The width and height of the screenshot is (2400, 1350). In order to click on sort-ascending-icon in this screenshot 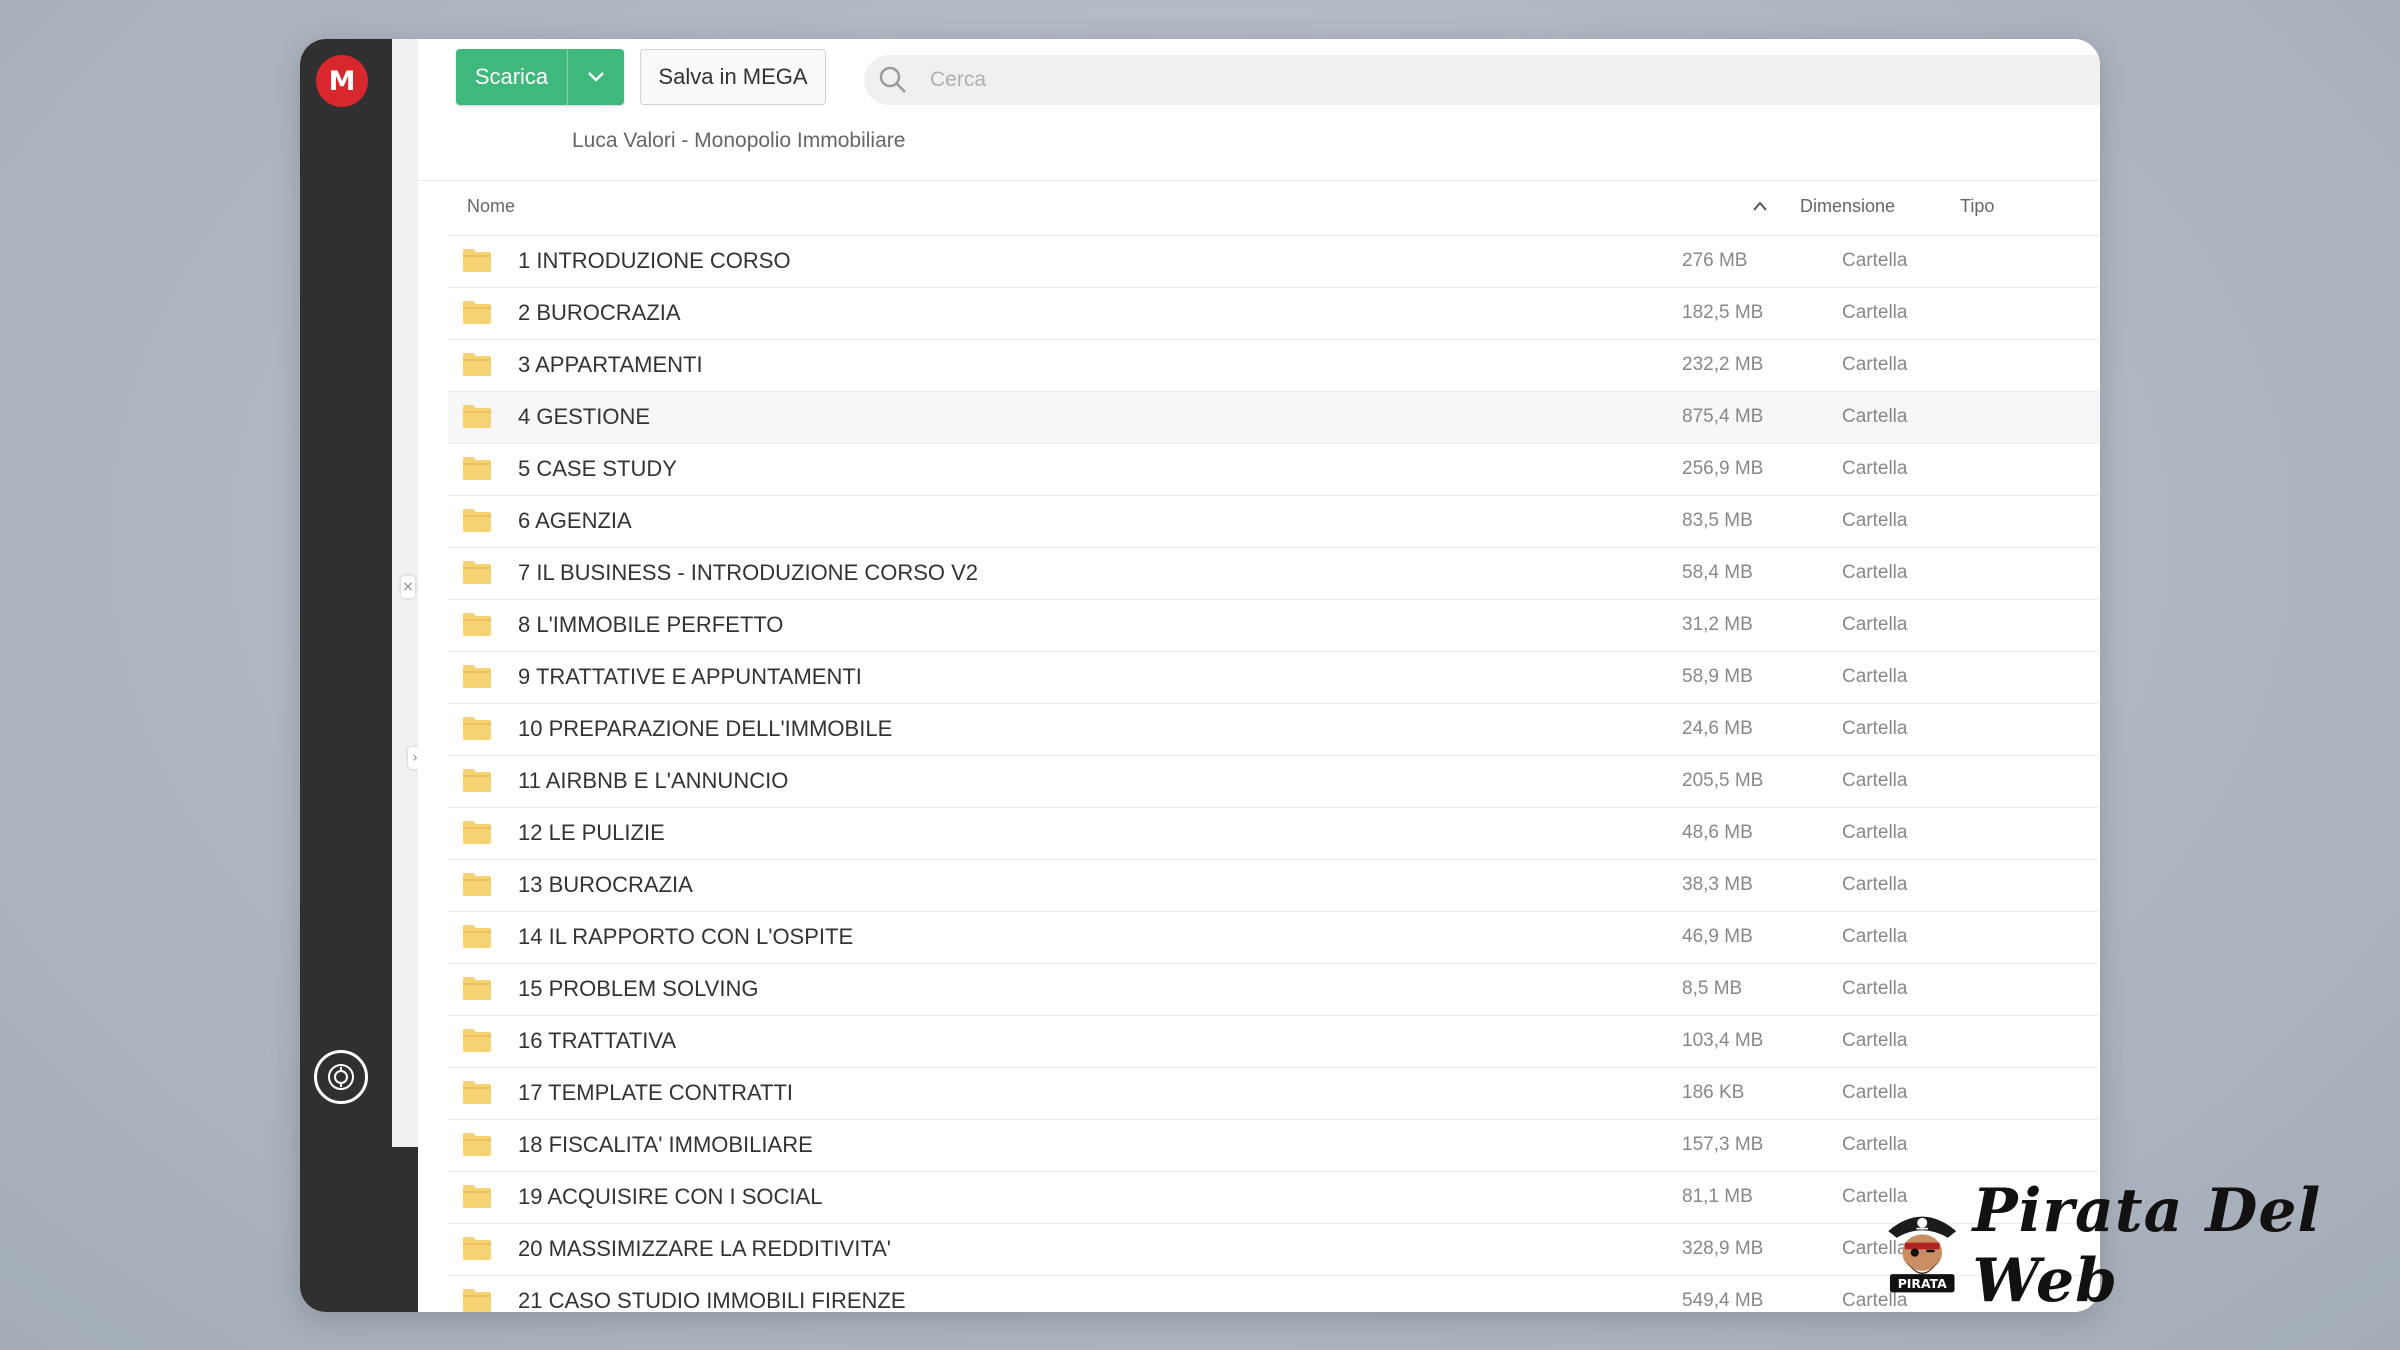, I will do `click(1760, 208)`.